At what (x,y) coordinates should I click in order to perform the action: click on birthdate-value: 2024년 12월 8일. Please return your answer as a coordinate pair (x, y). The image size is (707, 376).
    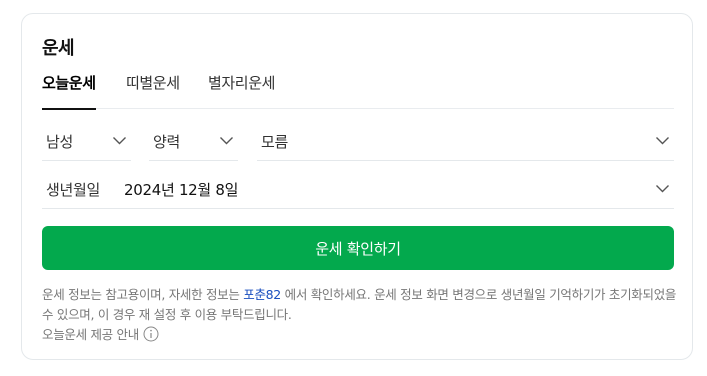
    Looking at the image, I should click on (181, 190).